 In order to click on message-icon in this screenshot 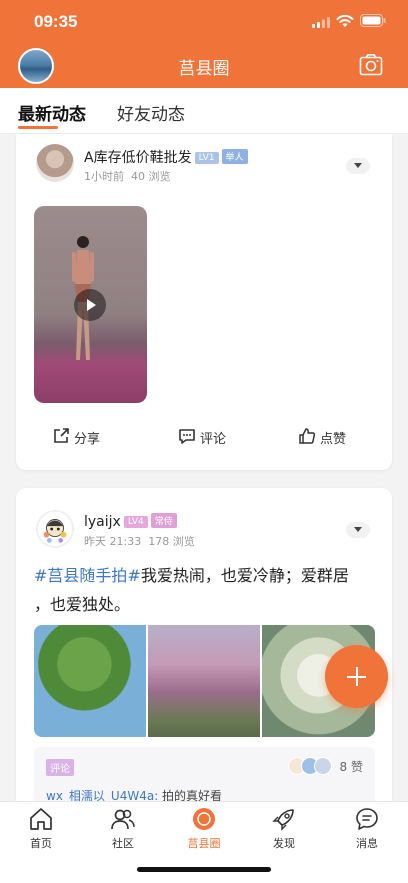, I will do `click(367, 819)`.